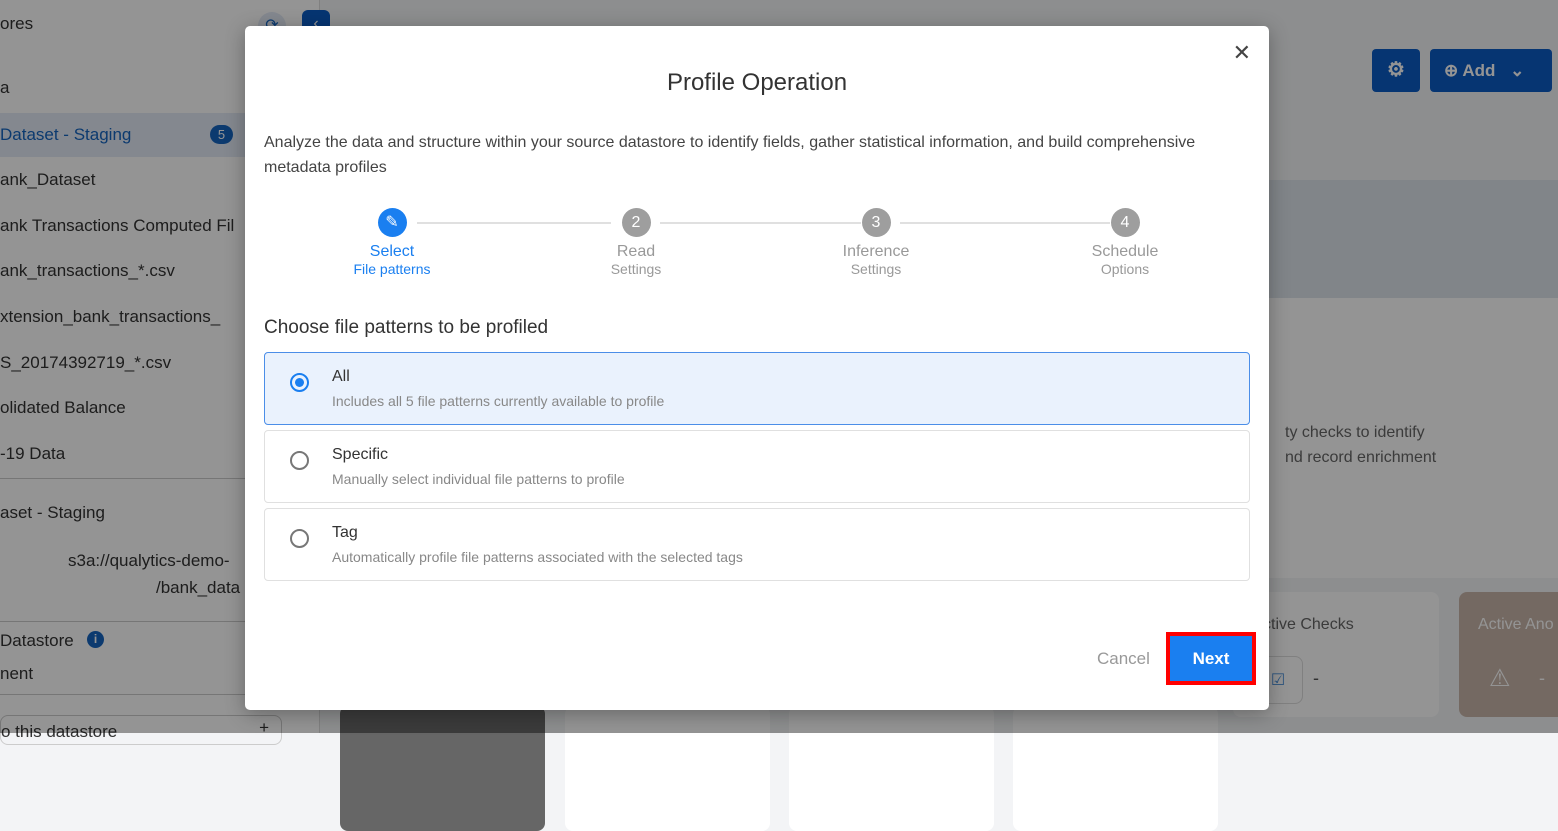 The image size is (1558, 831). I want to click on next-button: Next, so click(1211, 658).